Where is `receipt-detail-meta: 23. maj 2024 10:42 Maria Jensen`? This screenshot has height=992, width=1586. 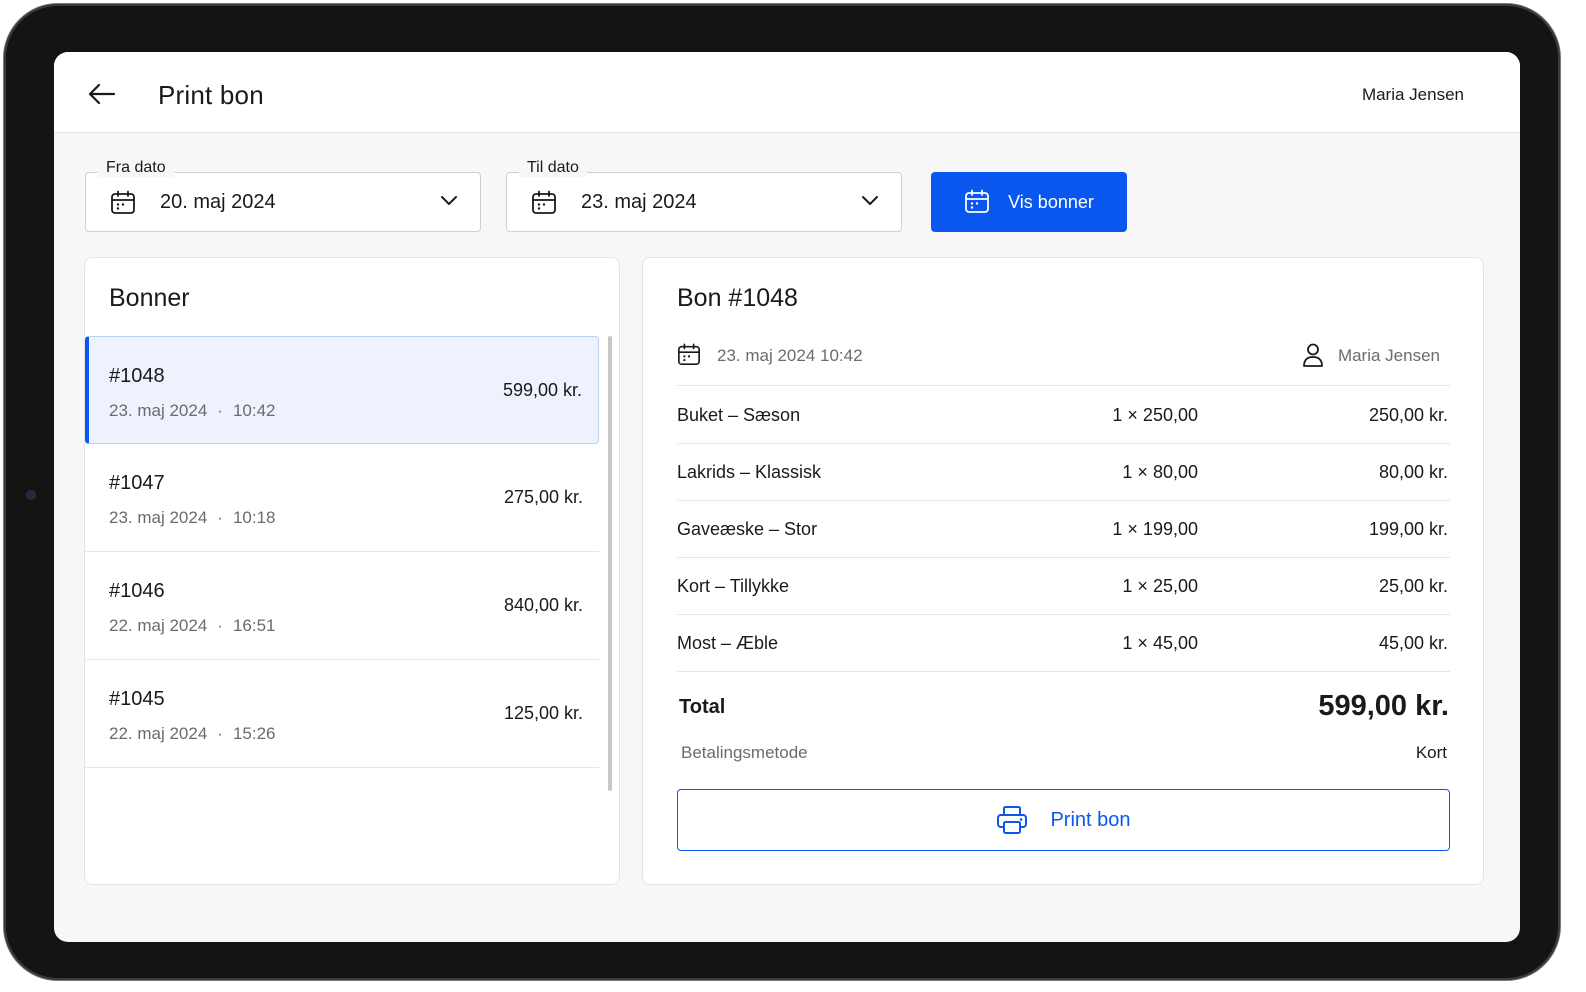
receipt-detail-meta: 23. maj 2024 10:42 Maria Jensen is located at coordinates (1063, 364).